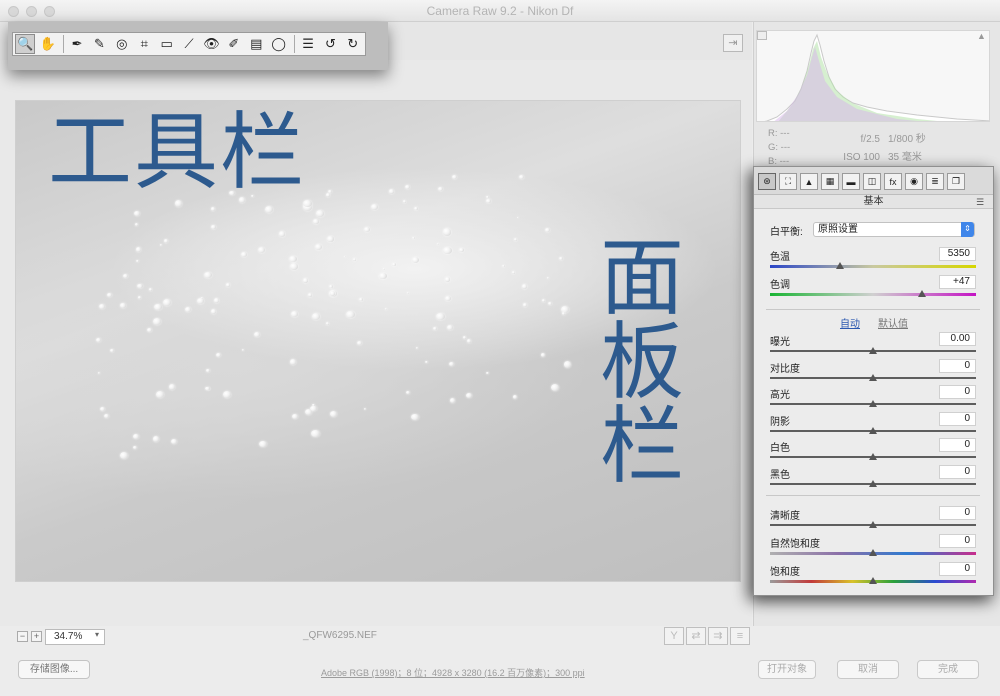 Image resolution: width=1000 pixels, height=696 pixels. What do you see at coordinates (330, 44) in the screenshot?
I see `rotate-left-button: ↺` at bounding box center [330, 44].